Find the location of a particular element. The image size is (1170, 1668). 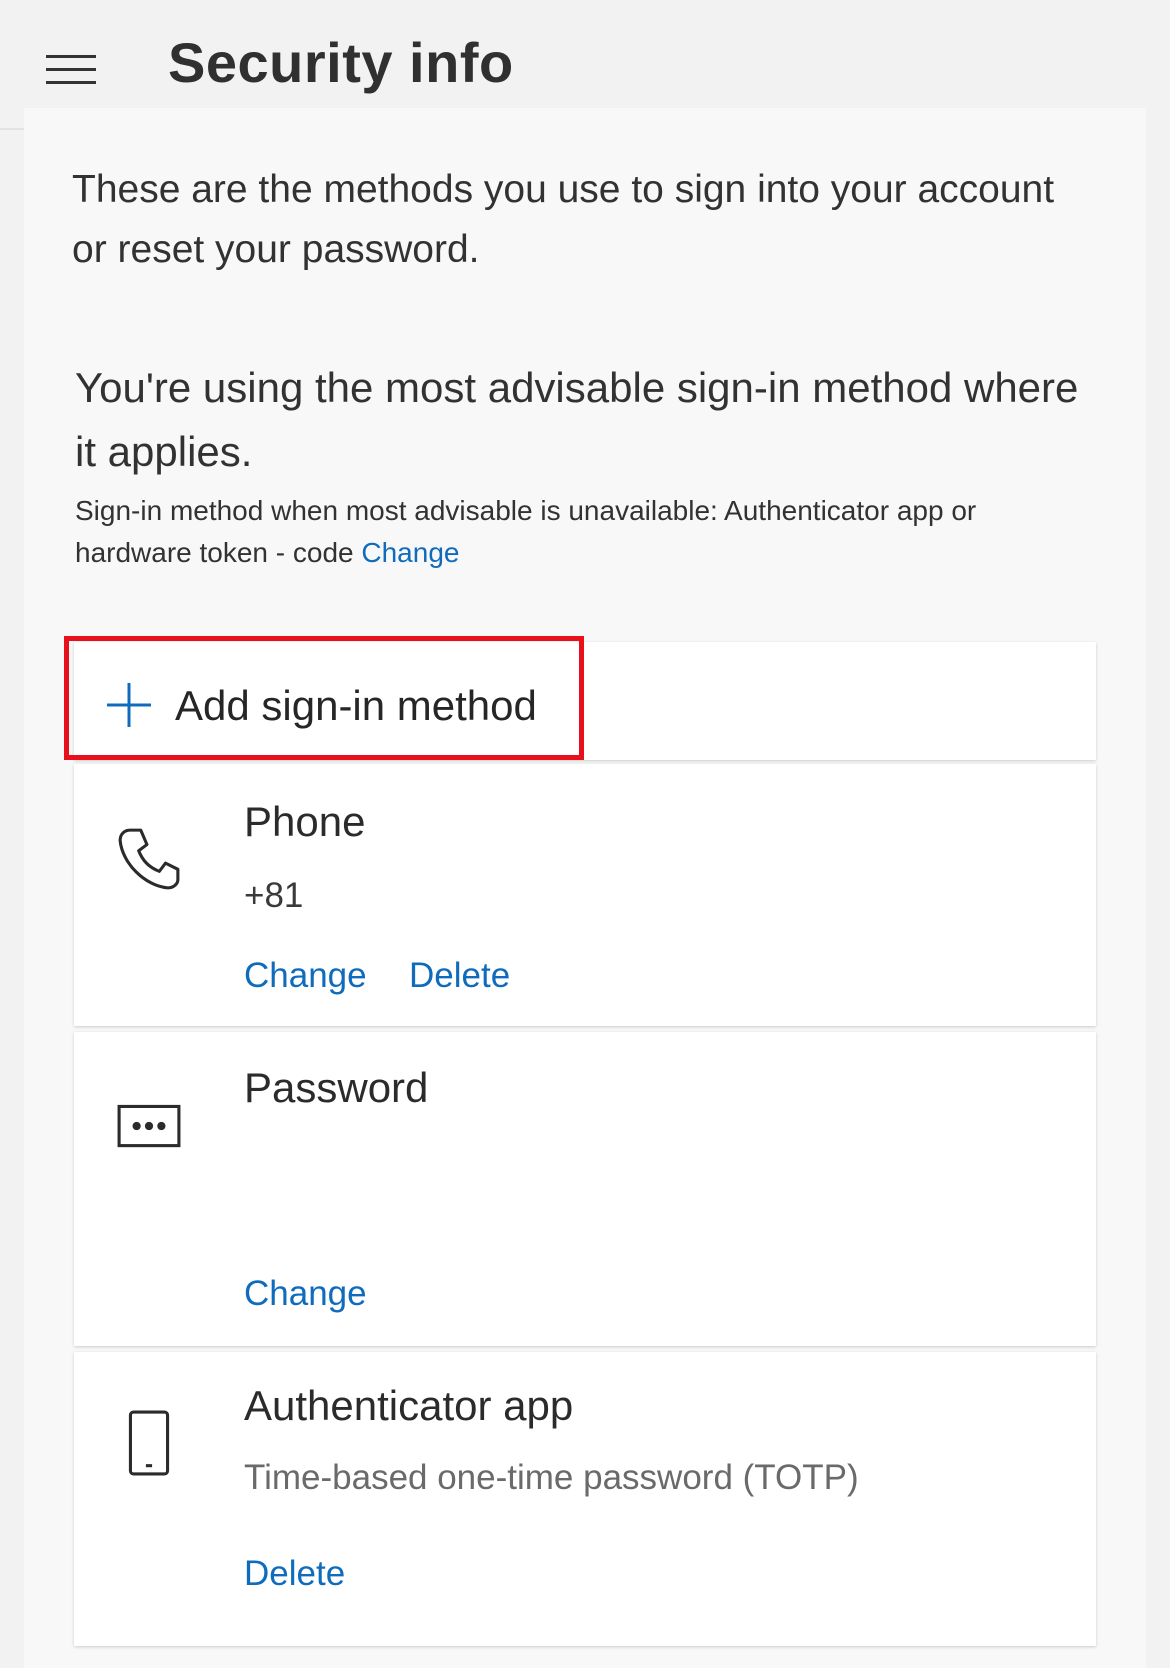

password-icon is located at coordinates (149, 1126).